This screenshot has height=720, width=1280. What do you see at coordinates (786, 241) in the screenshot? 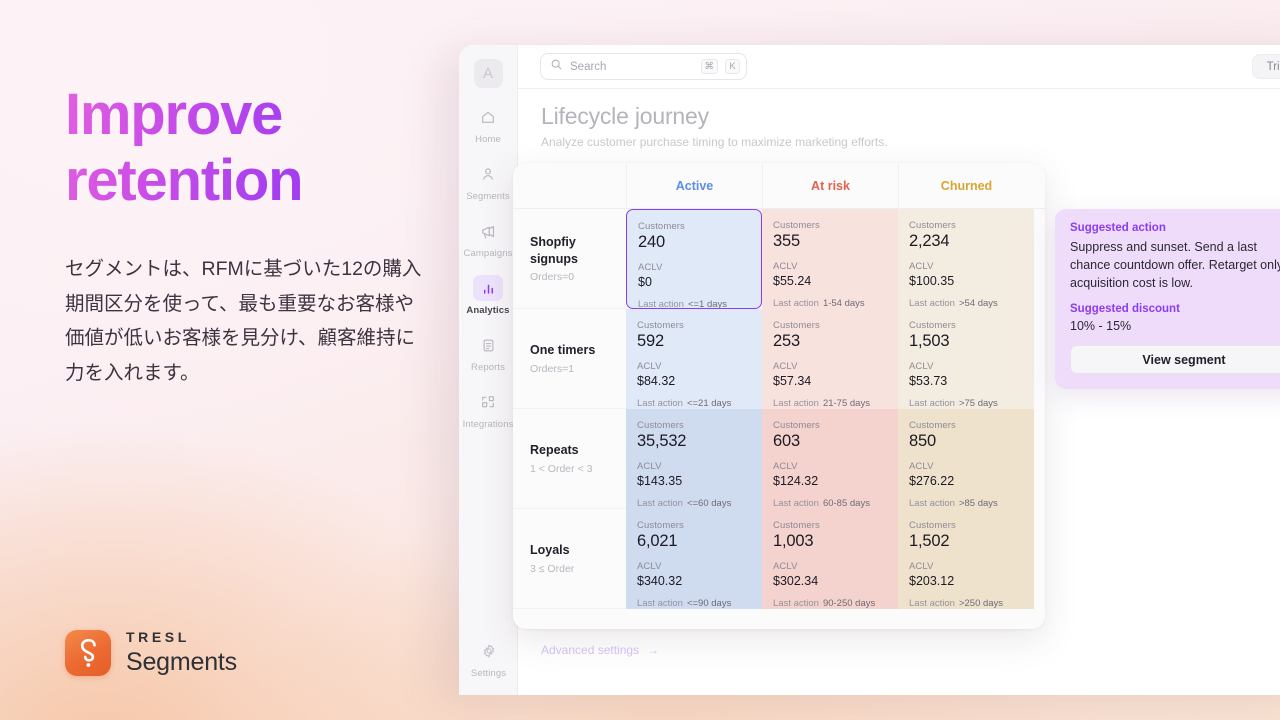
I see `customers-value: 355` at bounding box center [786, 241].